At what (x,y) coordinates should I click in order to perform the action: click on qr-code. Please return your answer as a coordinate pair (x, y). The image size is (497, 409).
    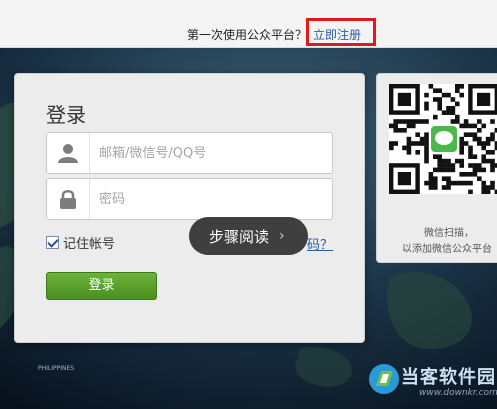
    Looking at the image, I should click on (443, 139).